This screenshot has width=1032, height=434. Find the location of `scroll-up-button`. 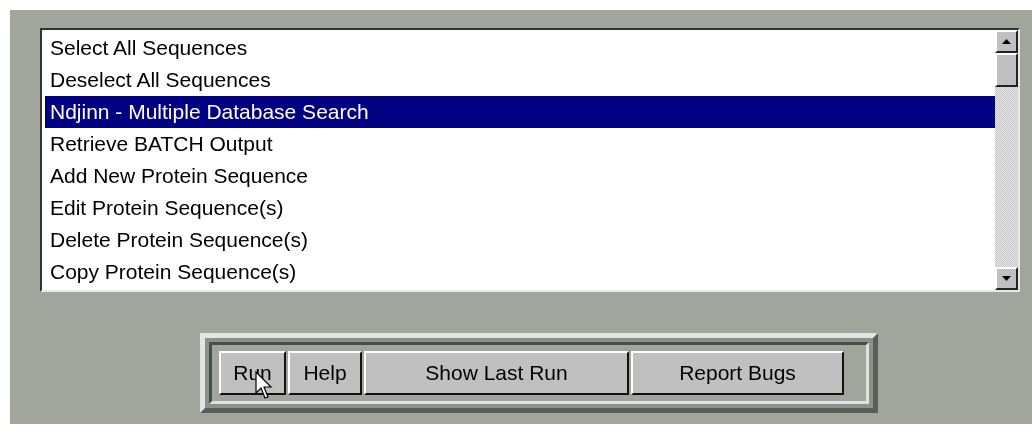

scroll-up-button is located at coordinates (1006, 41).